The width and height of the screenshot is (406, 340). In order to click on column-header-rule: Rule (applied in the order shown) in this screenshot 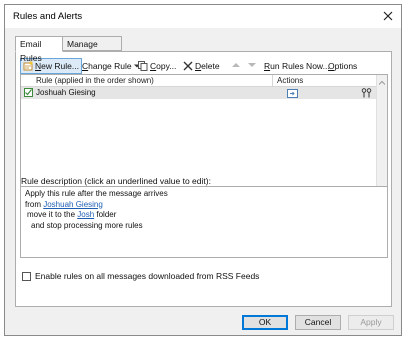, I will do `click(95, 80)`.